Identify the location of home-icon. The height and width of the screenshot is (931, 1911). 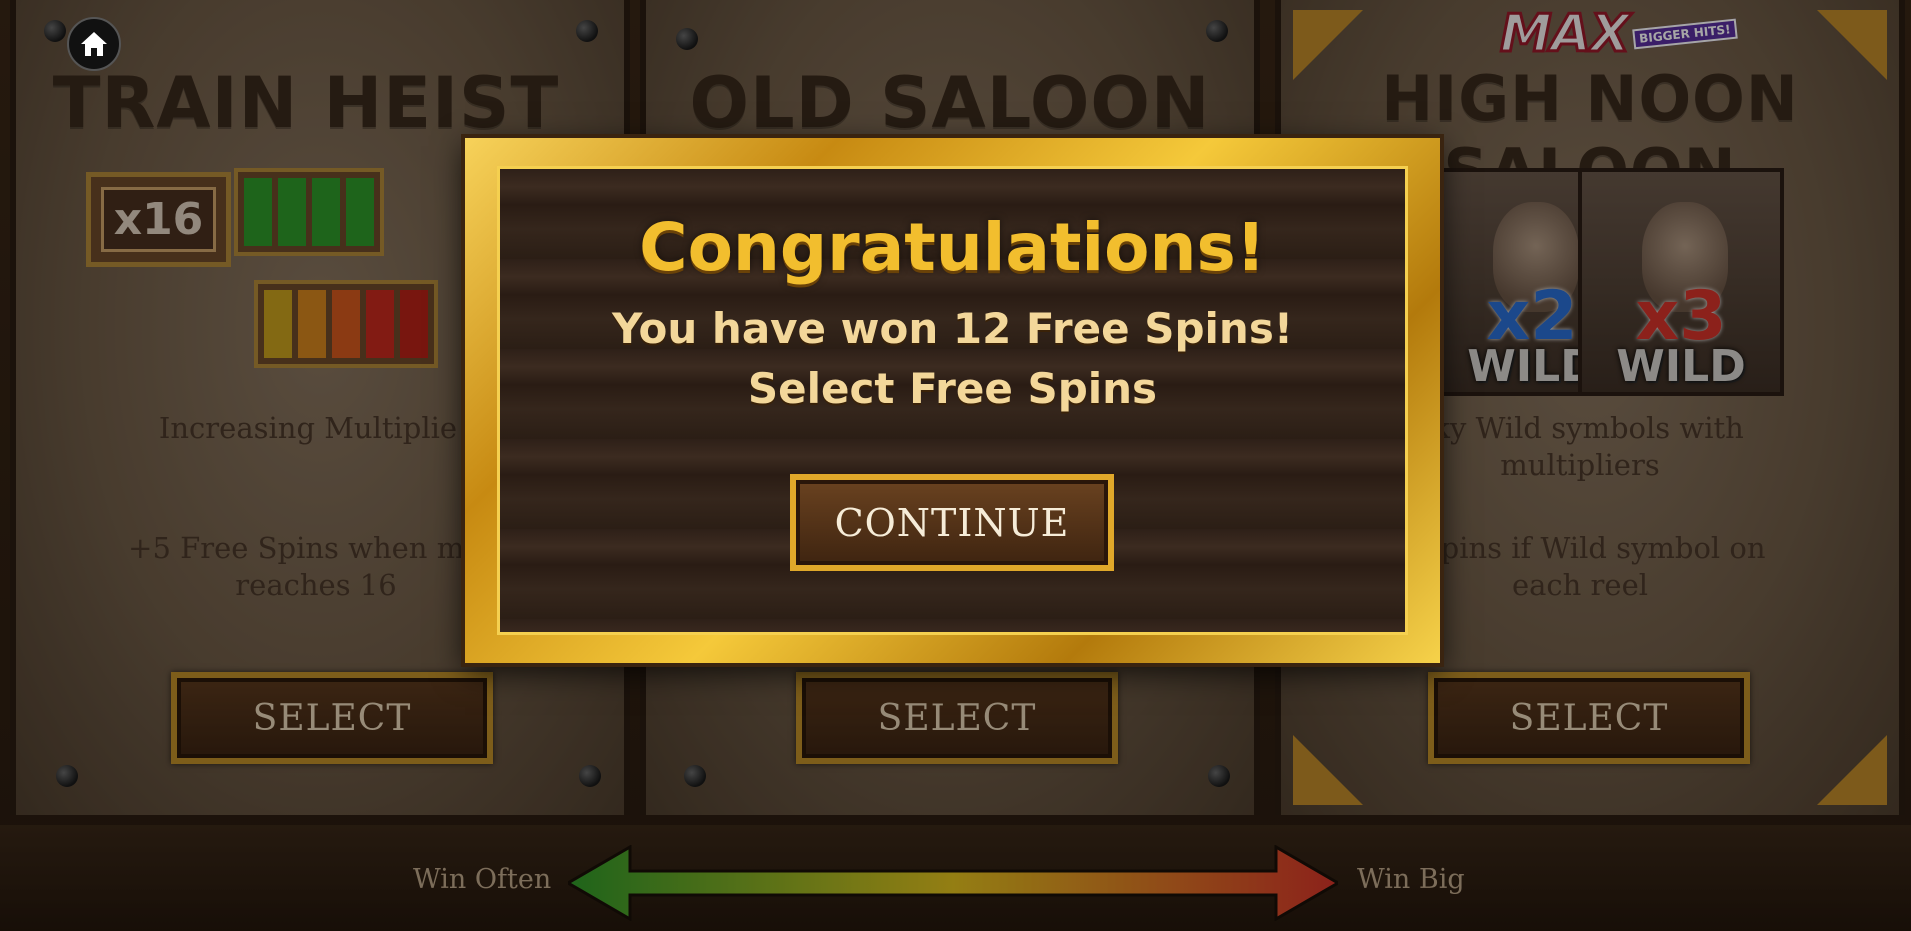
(94, 44).